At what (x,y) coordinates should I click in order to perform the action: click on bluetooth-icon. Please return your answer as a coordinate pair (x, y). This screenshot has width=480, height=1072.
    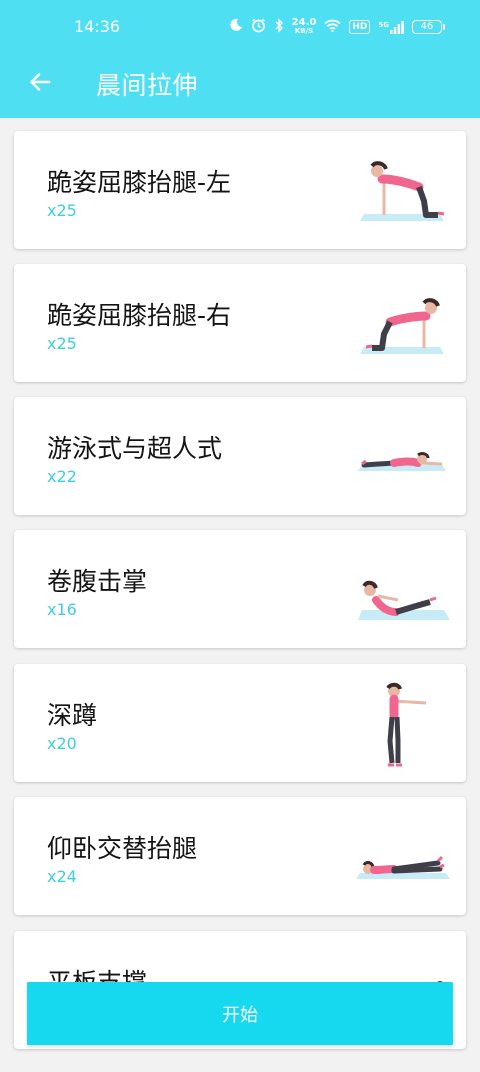
    Looking at the image, I should click on (279, 27).